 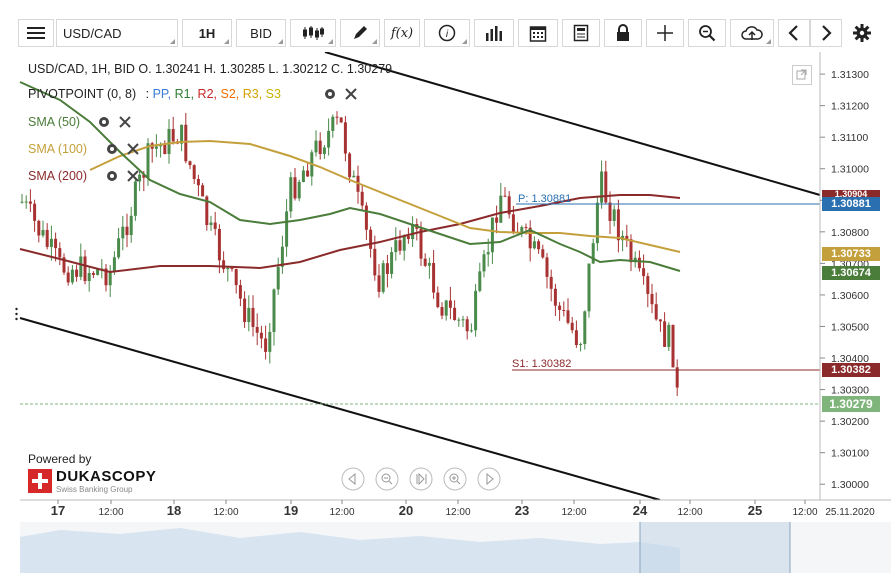 I want to click on symbol-label: USD/CAD, so click(x=92, y=33).